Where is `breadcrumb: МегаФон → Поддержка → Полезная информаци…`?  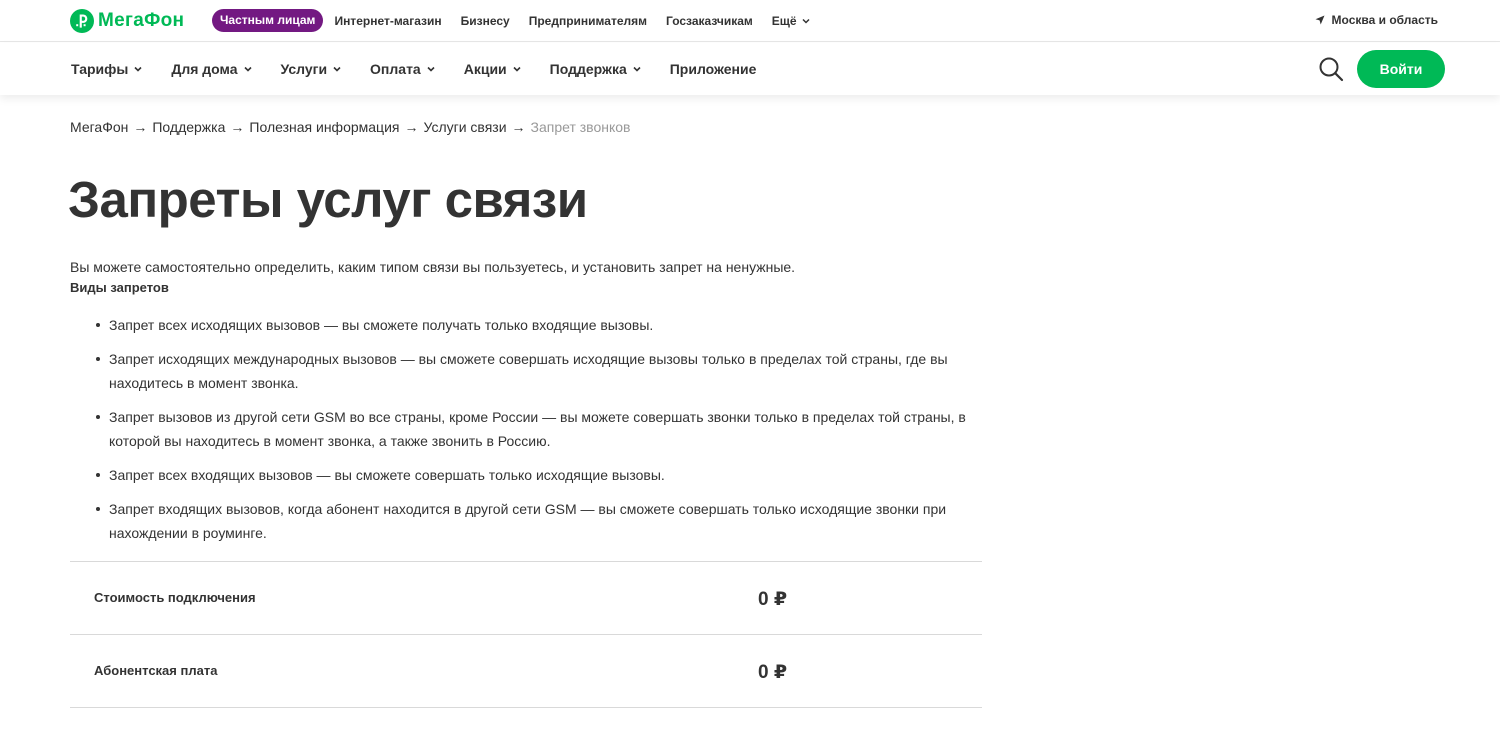
breadcrumb: МегаФон → Поддержка → Полезная информаци… is located at coordinates (350, 127).